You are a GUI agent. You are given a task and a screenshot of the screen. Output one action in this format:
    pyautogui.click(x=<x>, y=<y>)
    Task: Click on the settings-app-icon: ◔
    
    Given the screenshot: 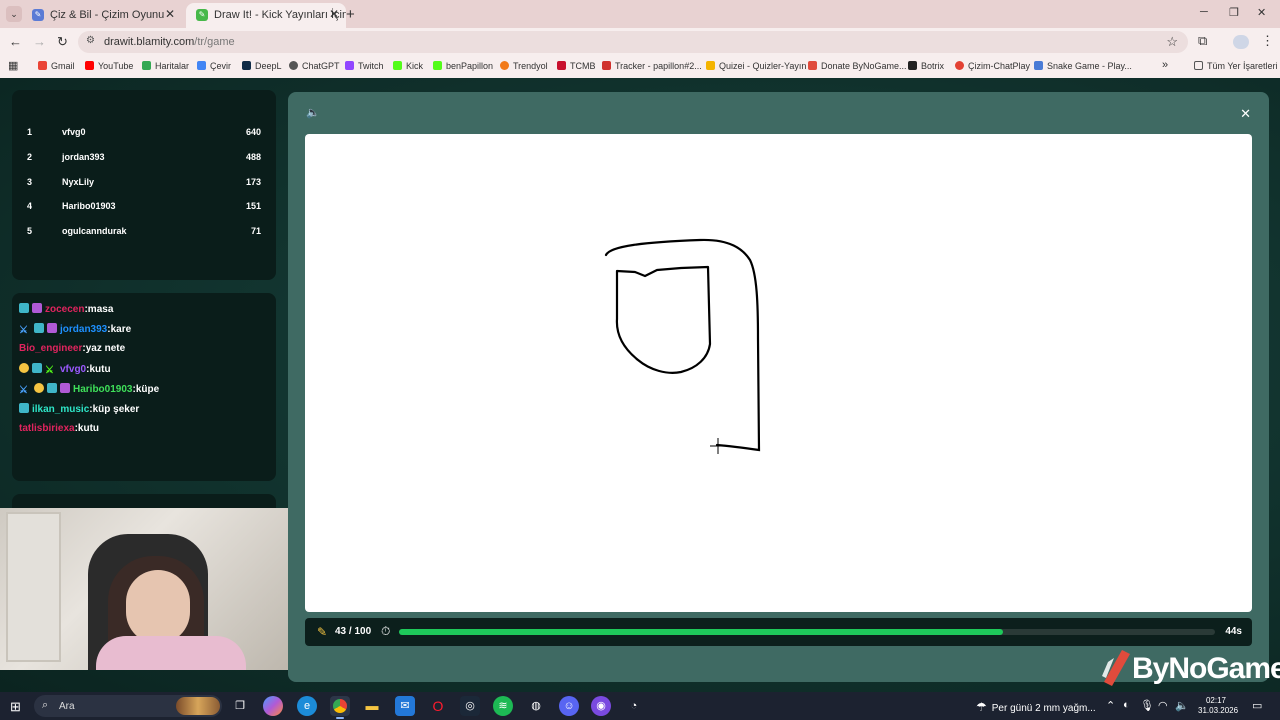 What is the action you would take?
    pyautogui.click(x=634, y=706)
    